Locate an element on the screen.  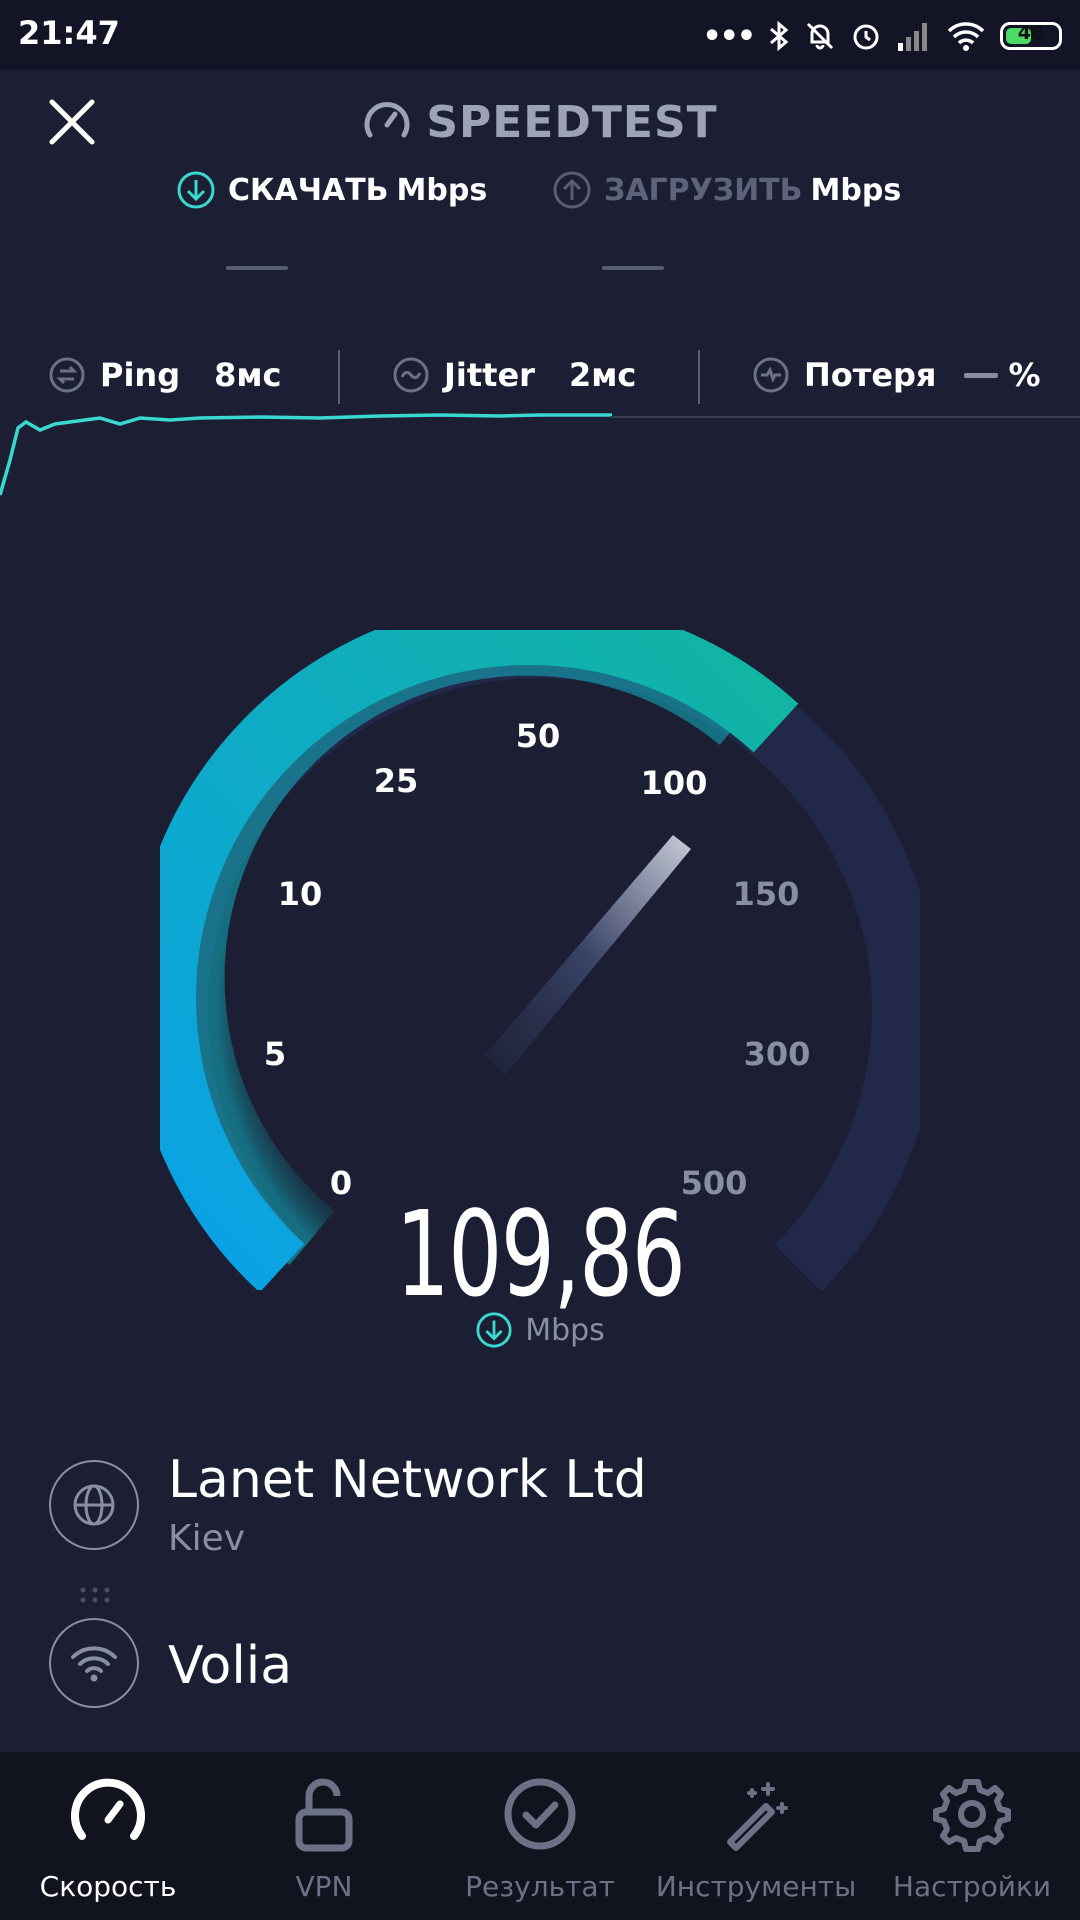
mute-bell-icon is located at coordinates (820, 36).